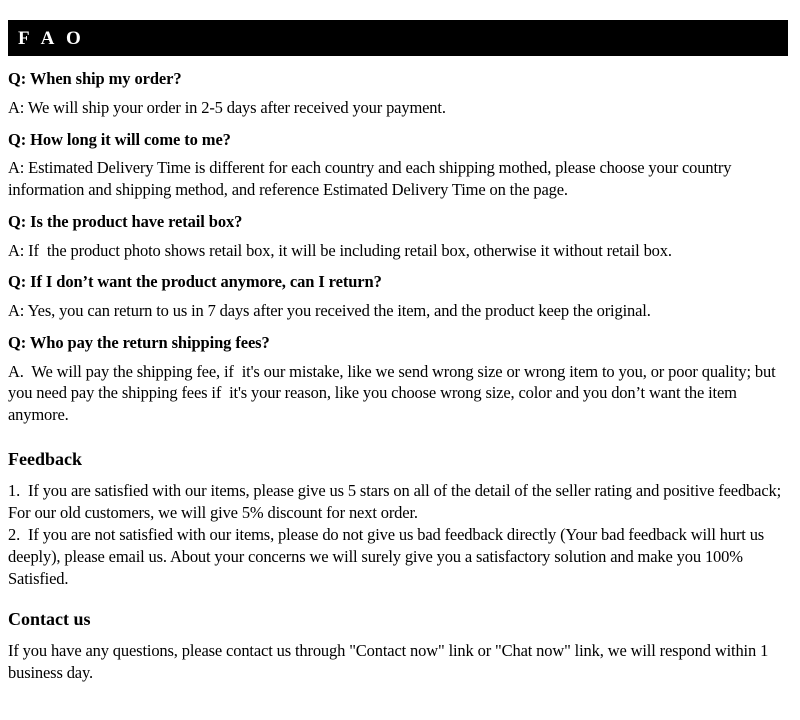  What do you see at coordinates (95, 78) in the screenshot?
I see `faq-question: Q: When ship my order?` at bounding box center [95, 78].